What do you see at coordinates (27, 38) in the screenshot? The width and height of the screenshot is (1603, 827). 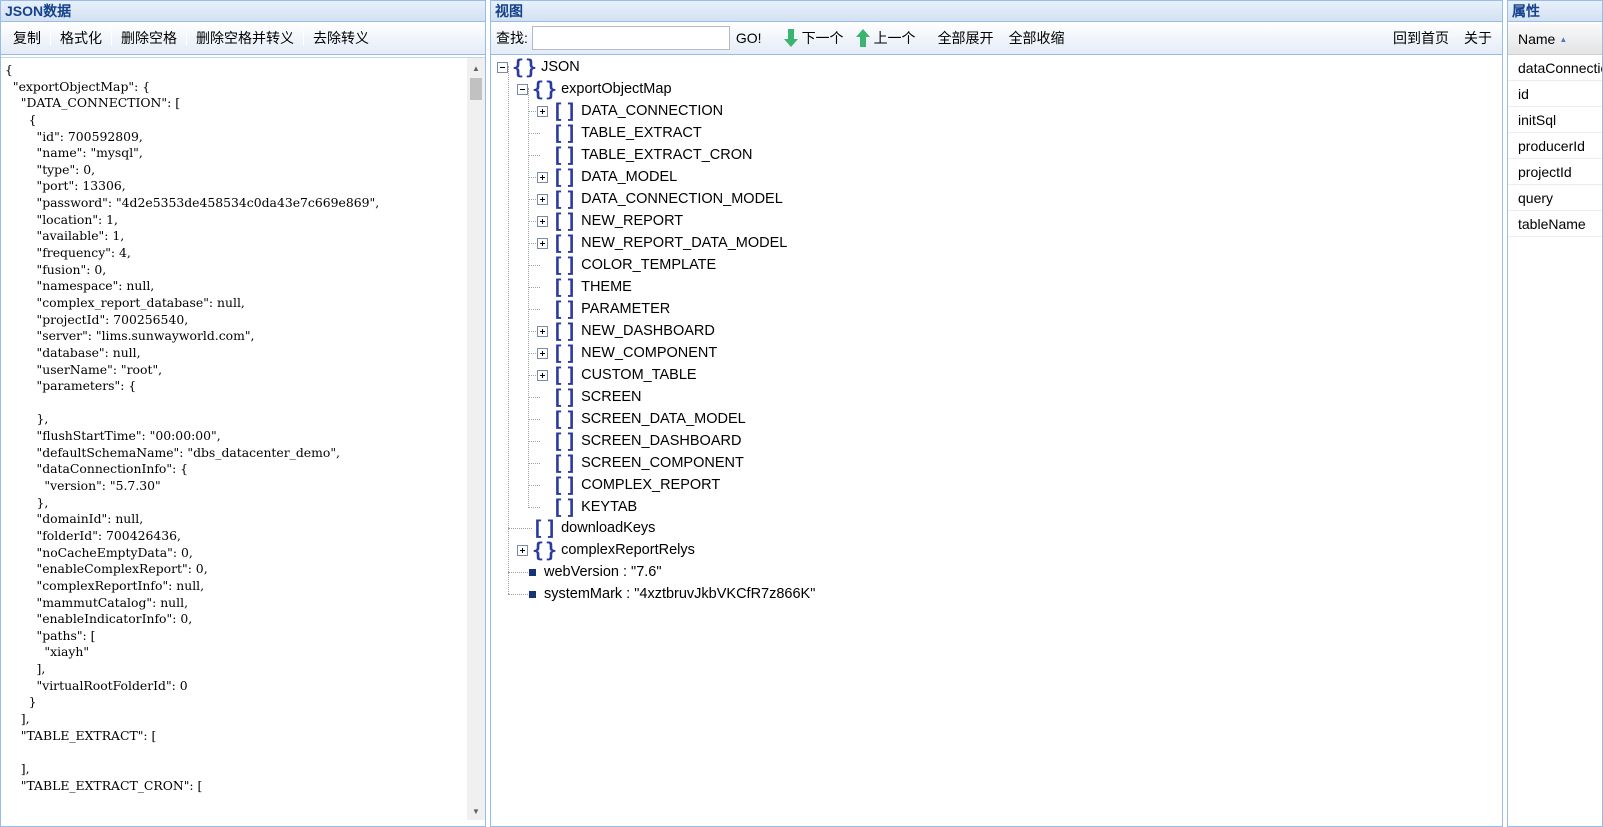 I see `copy-button: 复制` at bounding box center [27, 38].